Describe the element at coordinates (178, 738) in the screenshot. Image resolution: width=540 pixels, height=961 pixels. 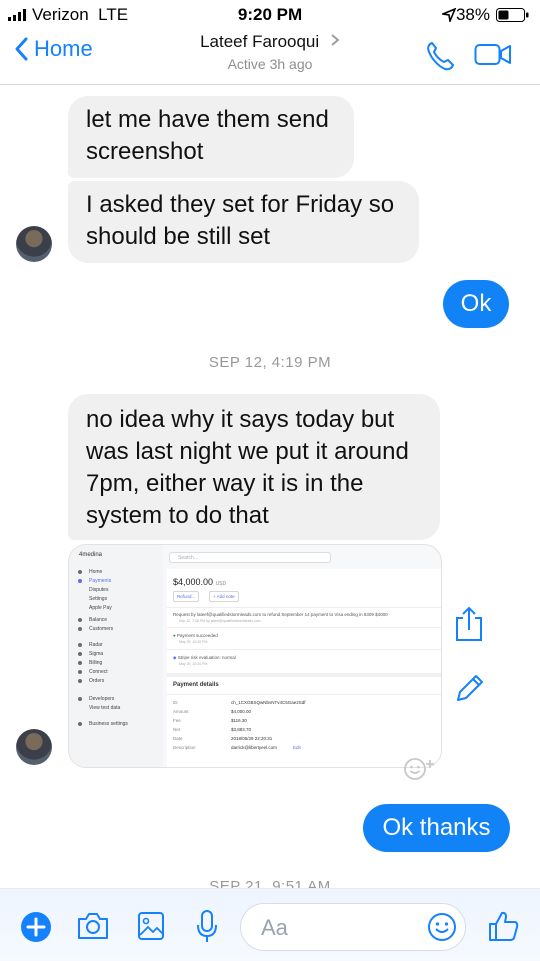
I see `detail-key: Date` at that location.